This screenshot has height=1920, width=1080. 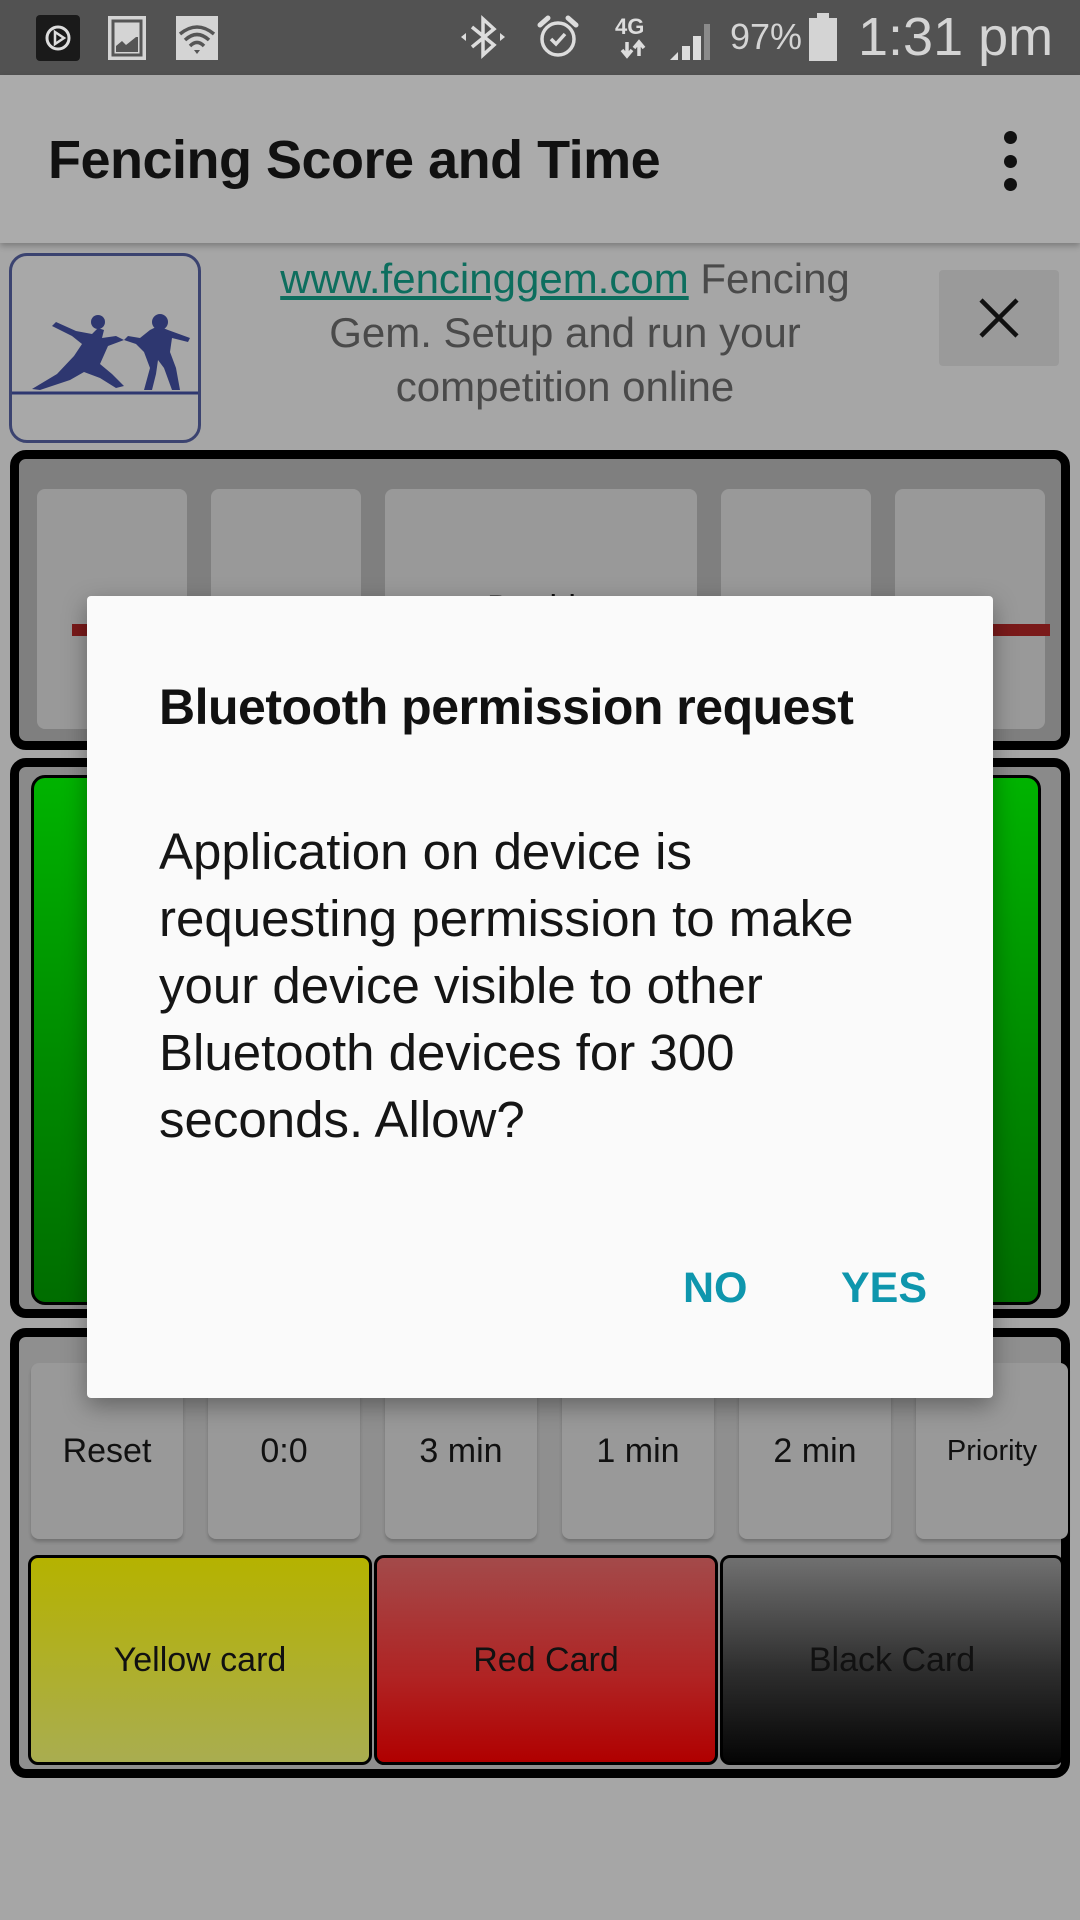 I want to click on 4g-data-icon: 4G, so click(x=633, y=37).